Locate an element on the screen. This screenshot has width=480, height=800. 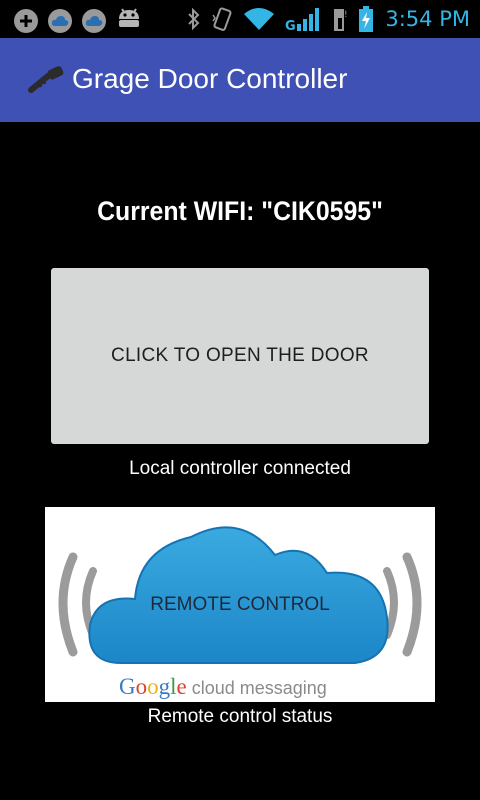
app-bar: Grage Door Controller is located at coordinates (240, 80).